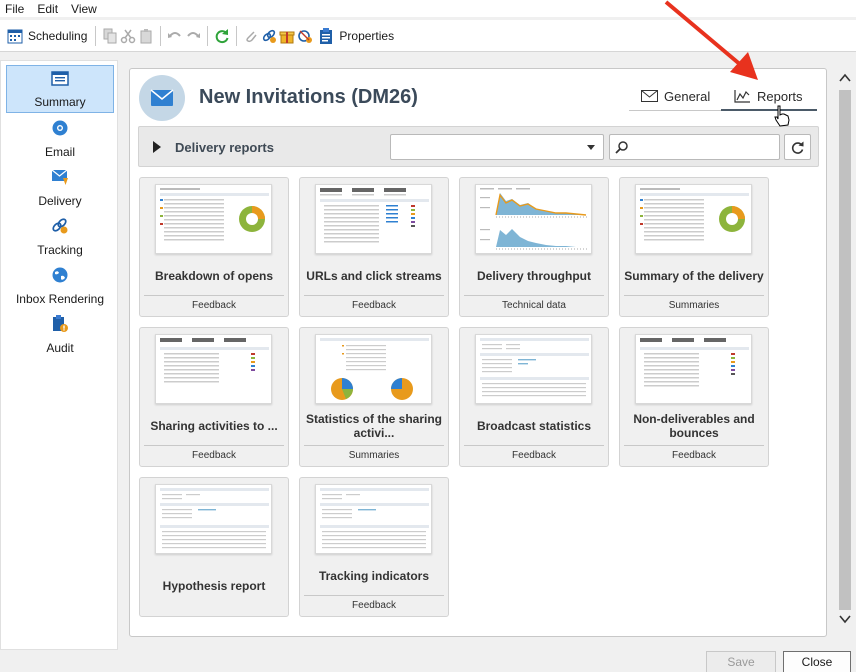 The image size is (856, 672). What do you see at coordinates (175, 36) in the screenshot?
I see `undo-icon` at bounding box center [175, 36].